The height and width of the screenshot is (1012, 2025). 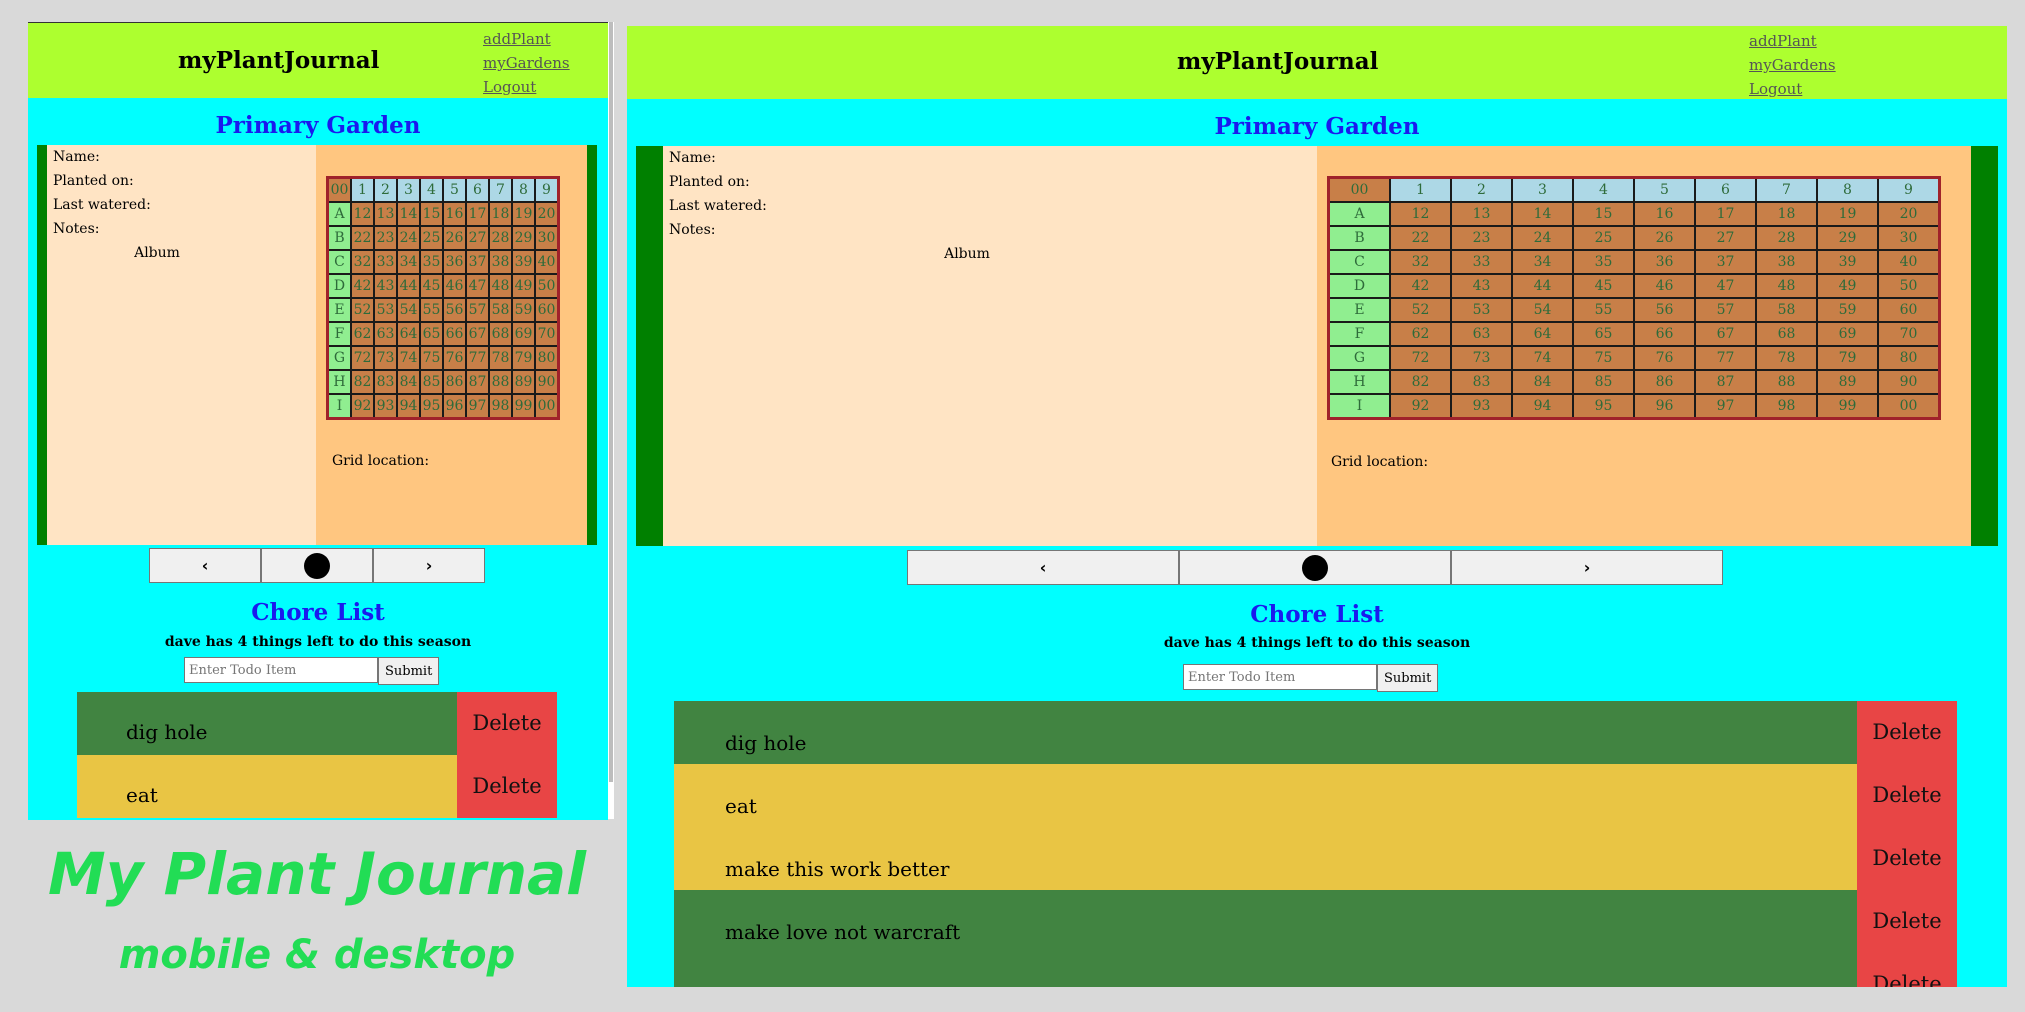 I want to click on grid-cell: 53, so click(x=1481, y=310).